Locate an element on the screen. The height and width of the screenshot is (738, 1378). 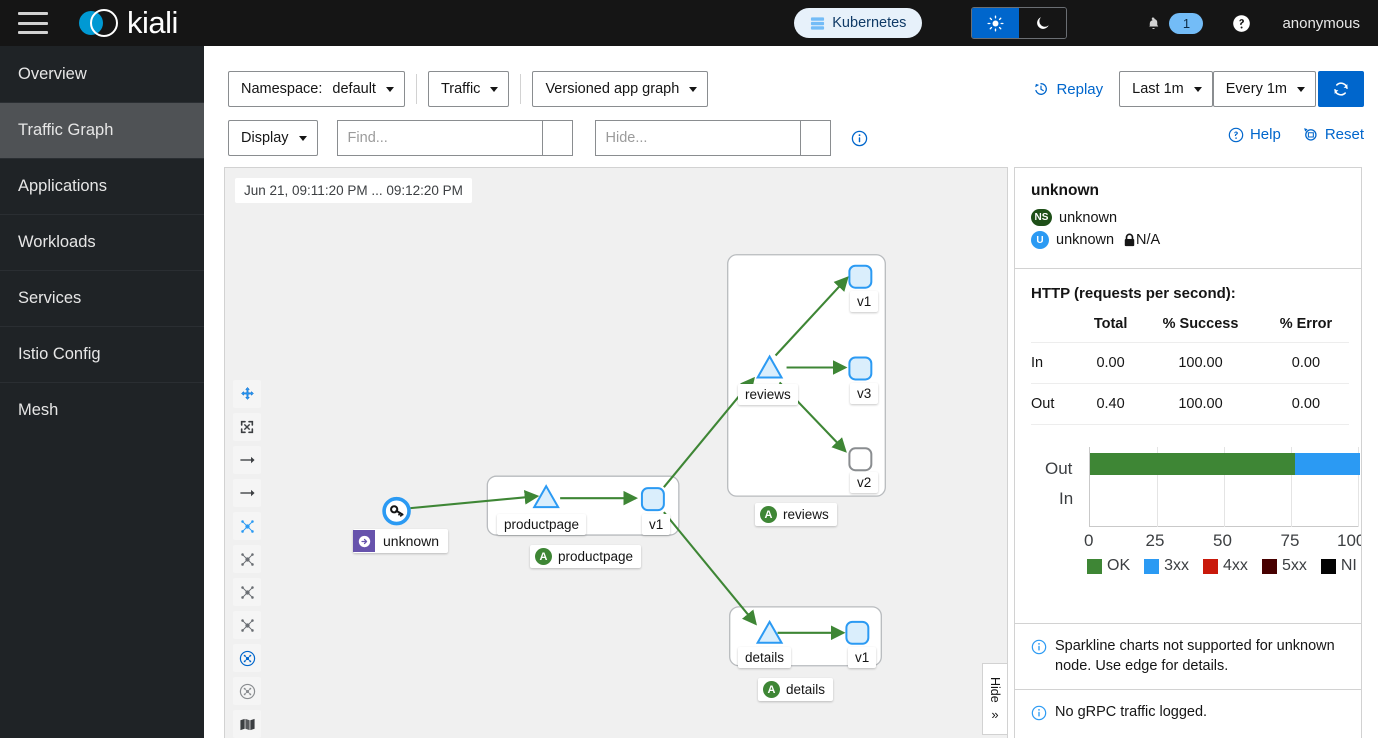
traffic-label: Traffic is located at coordinates (460, 89).